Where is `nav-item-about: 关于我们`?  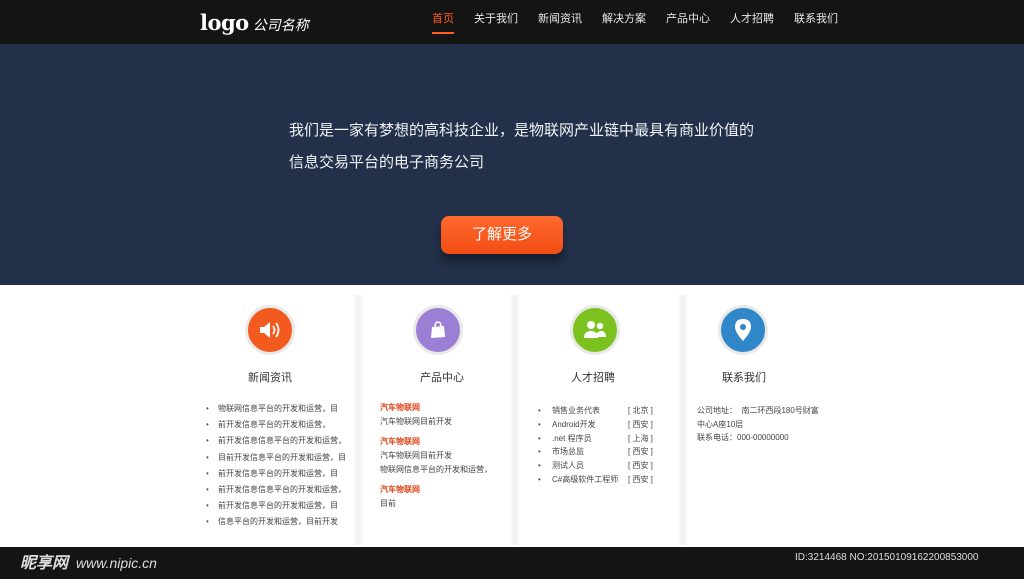 nav-item-about: 关于我们 is located at coordinates (496, 22).